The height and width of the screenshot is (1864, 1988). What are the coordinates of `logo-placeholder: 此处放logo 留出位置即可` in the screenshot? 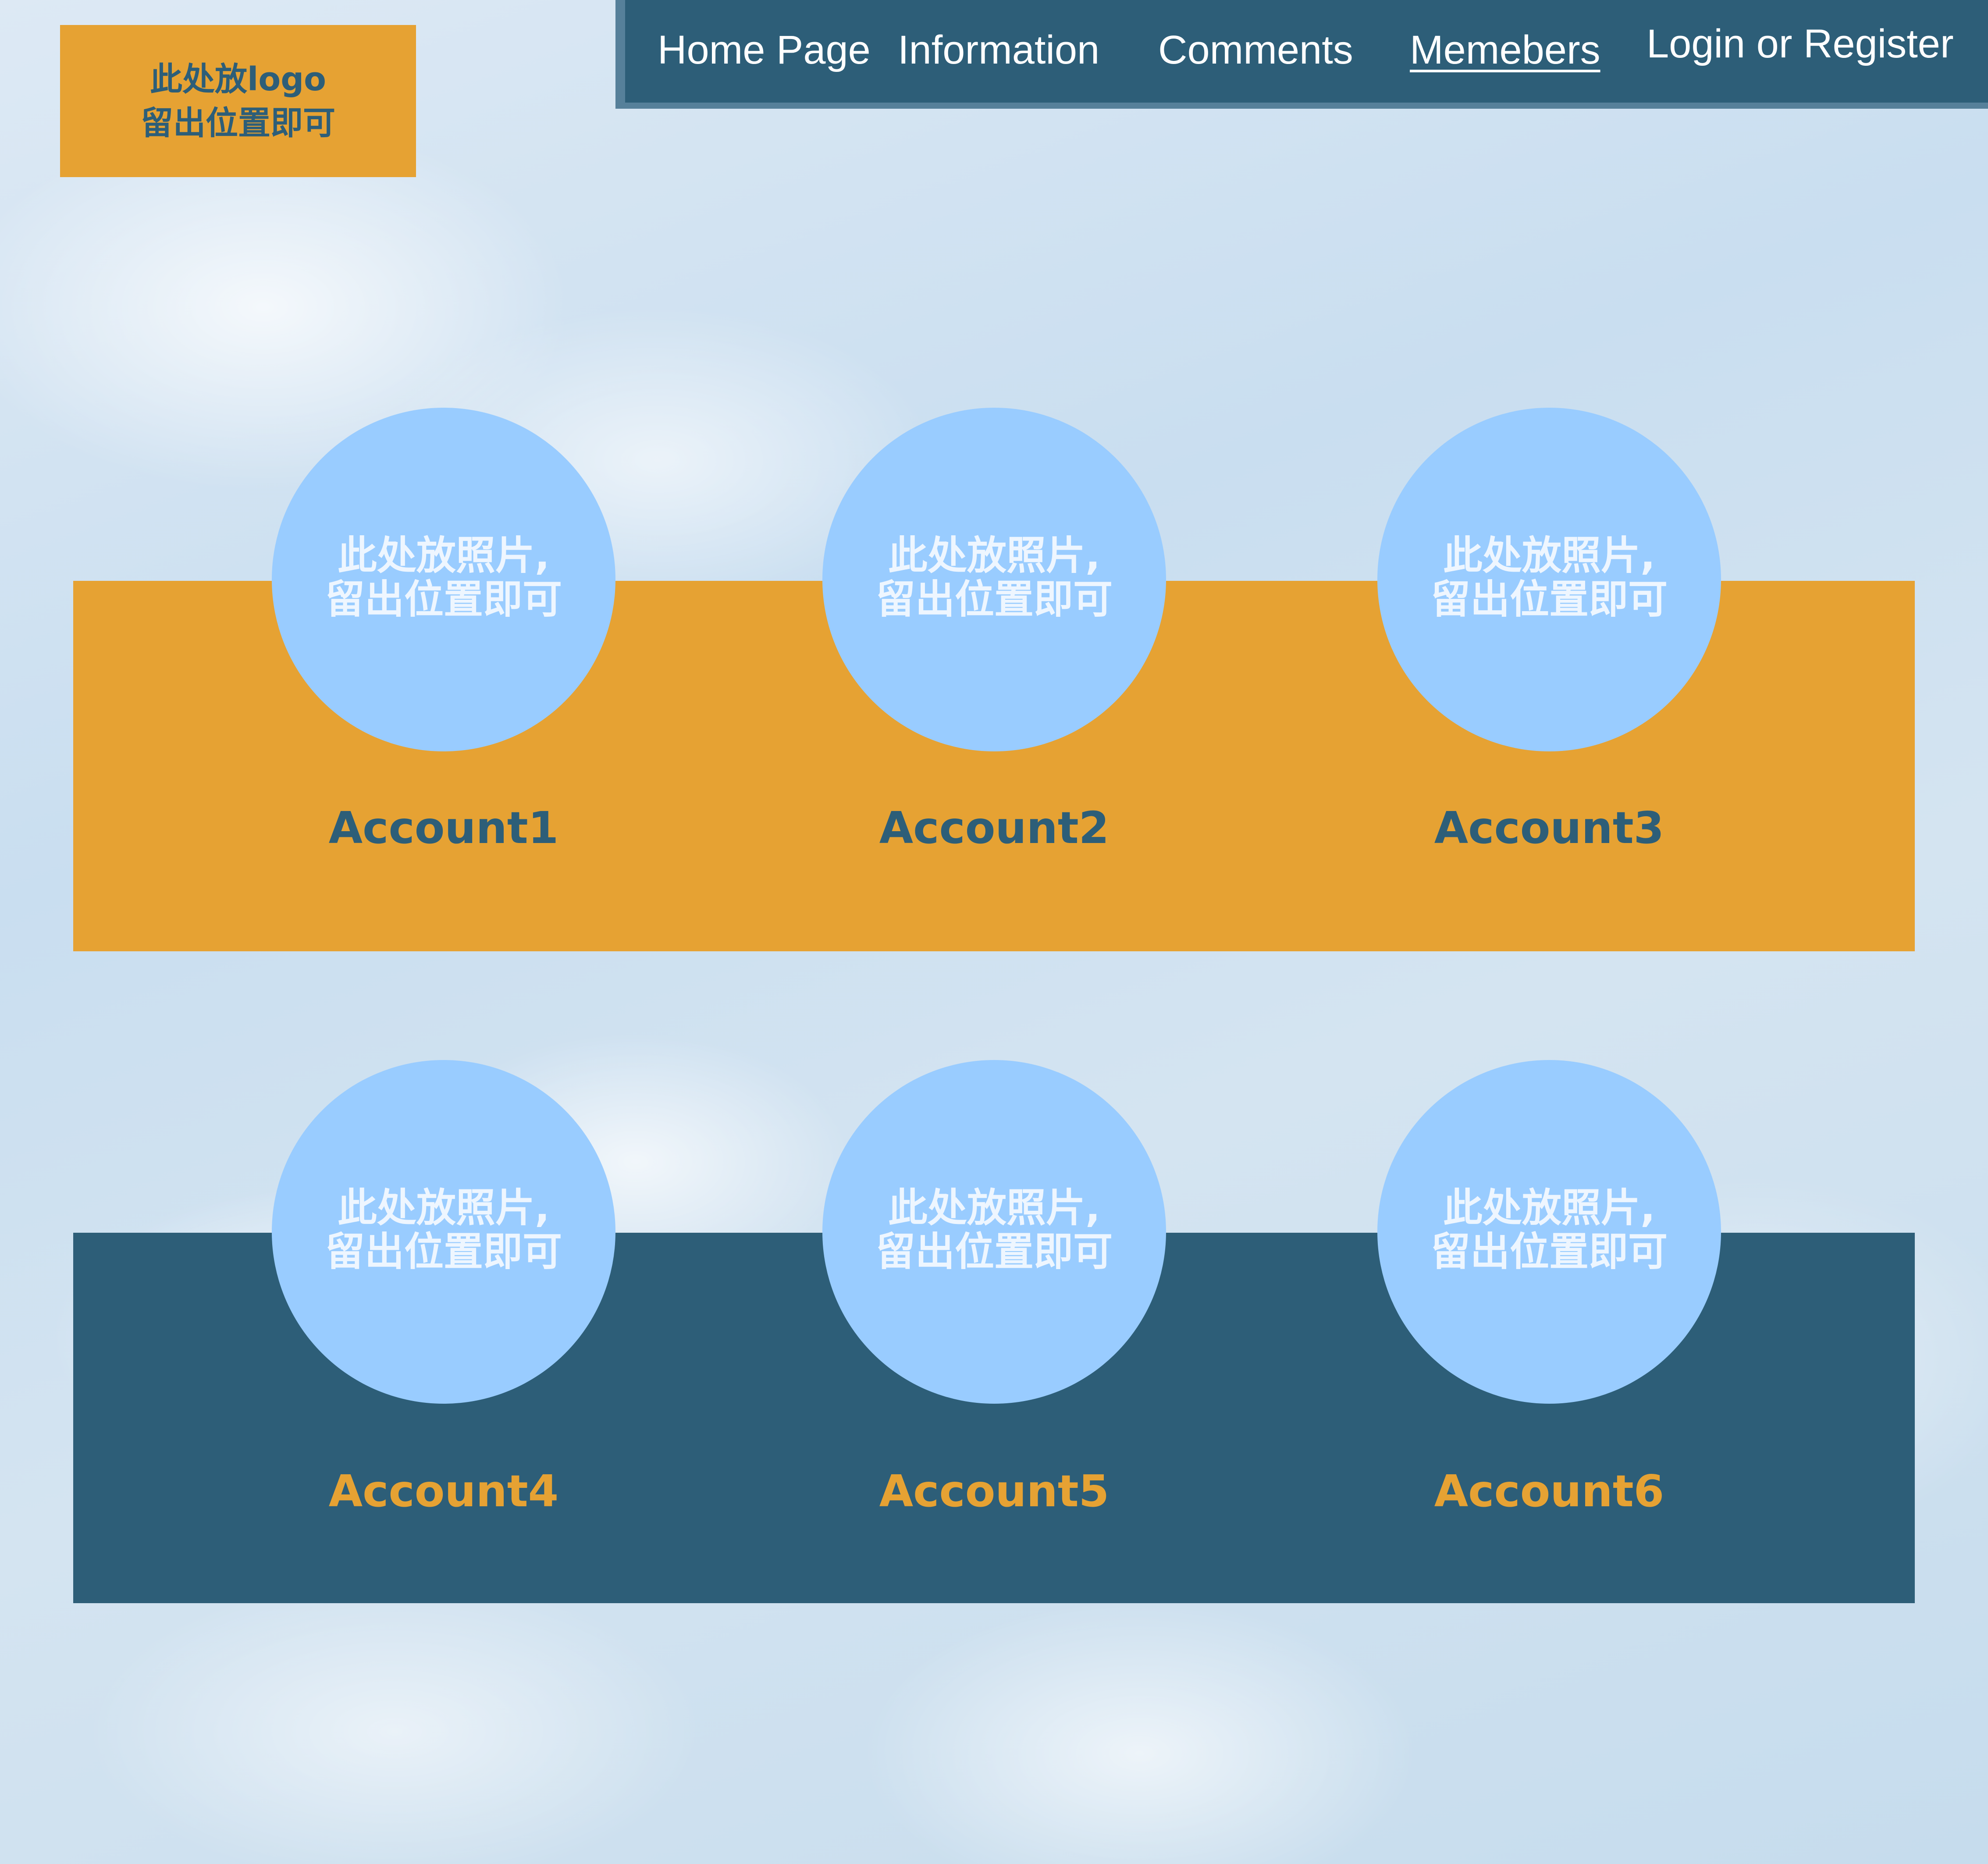 It's located at (238, 101).